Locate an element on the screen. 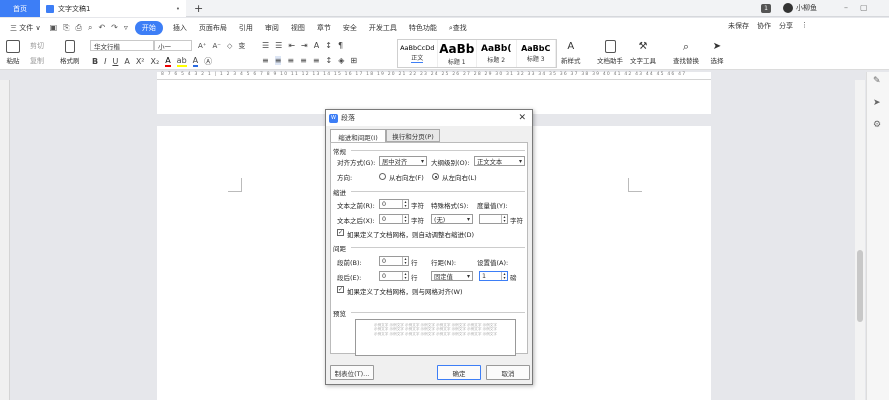  paste-button: 粘贴 is located at coordinates (13, 52).